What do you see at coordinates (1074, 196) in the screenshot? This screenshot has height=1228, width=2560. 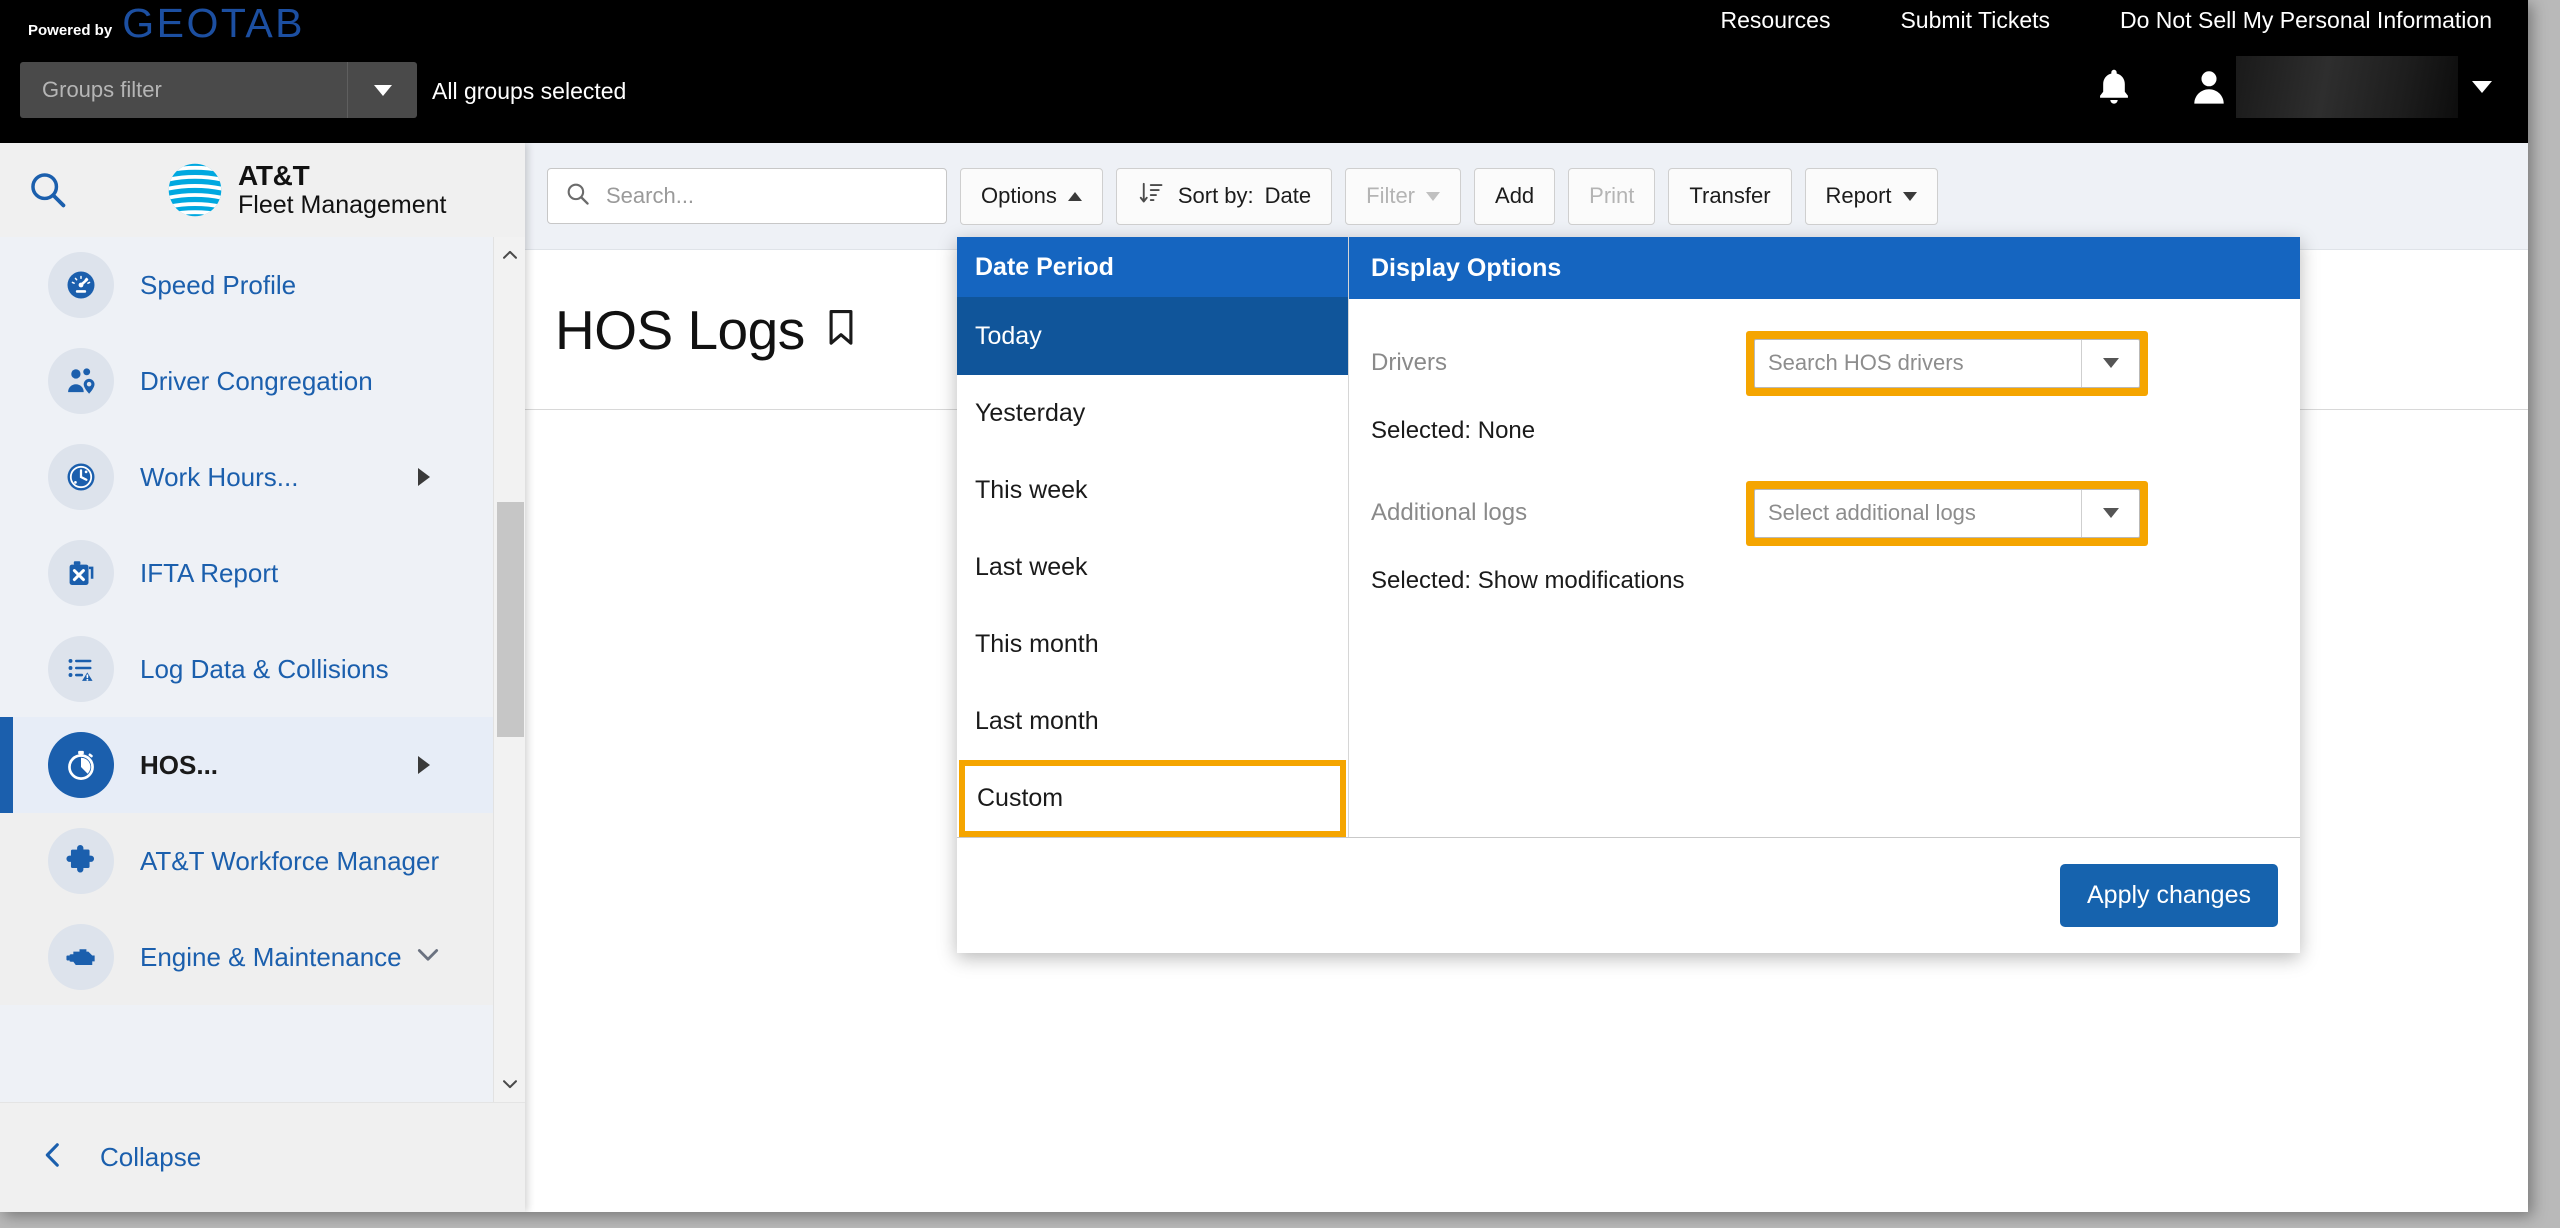 I see `chevron-up-icon` at bounding box center [1074, 196].